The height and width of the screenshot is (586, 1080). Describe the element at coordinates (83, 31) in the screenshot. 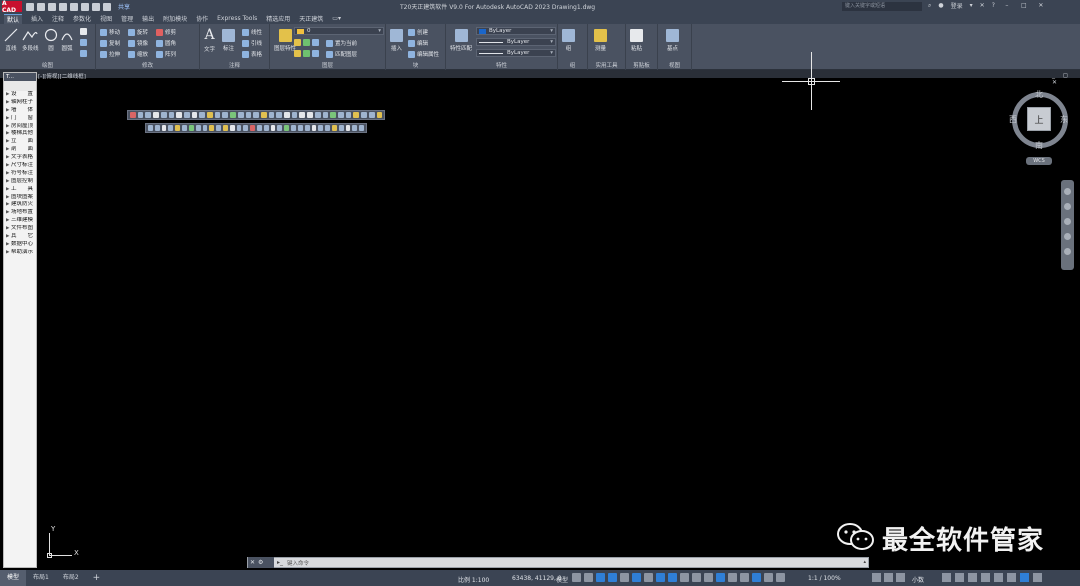

I see `rectangle-button` at that location.